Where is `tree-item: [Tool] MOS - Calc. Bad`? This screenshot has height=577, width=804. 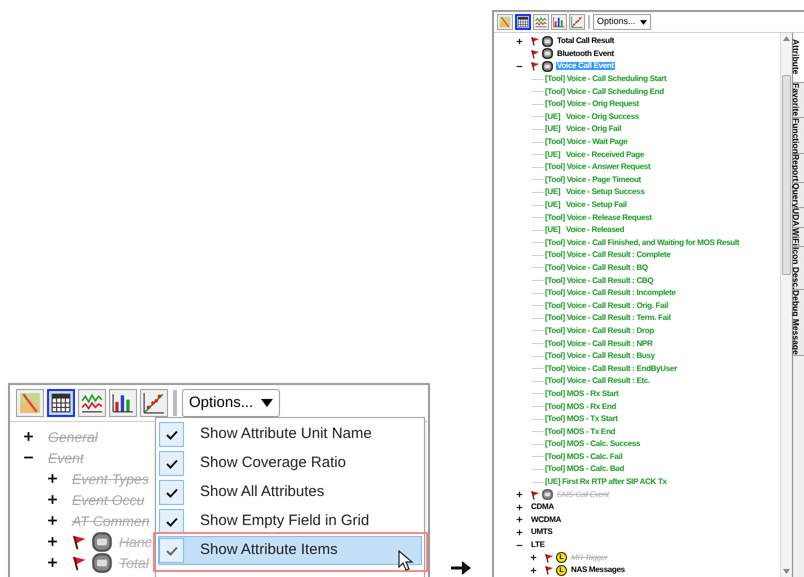 tree-item: [Tool] MOS - Calc. Bad is located at coordinates (585, 469).